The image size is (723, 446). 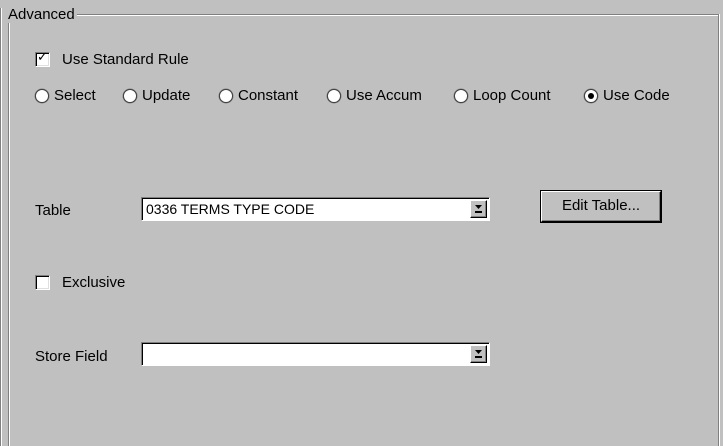 What do you see at coordinates (1, 227) in the screenshot?
I see `frame-divider-highlight` at bounding box center [1, 227].